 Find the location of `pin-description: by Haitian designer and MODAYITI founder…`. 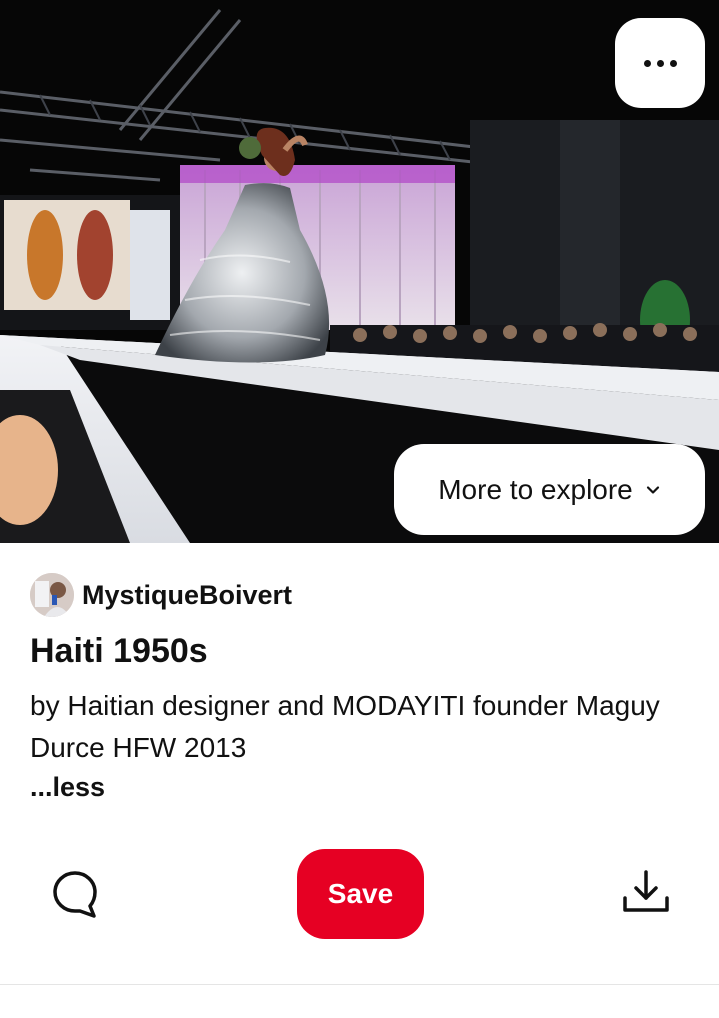

pin-description: by Haitian designer and MODAYITI founder… is located at coordinates (345, 726).